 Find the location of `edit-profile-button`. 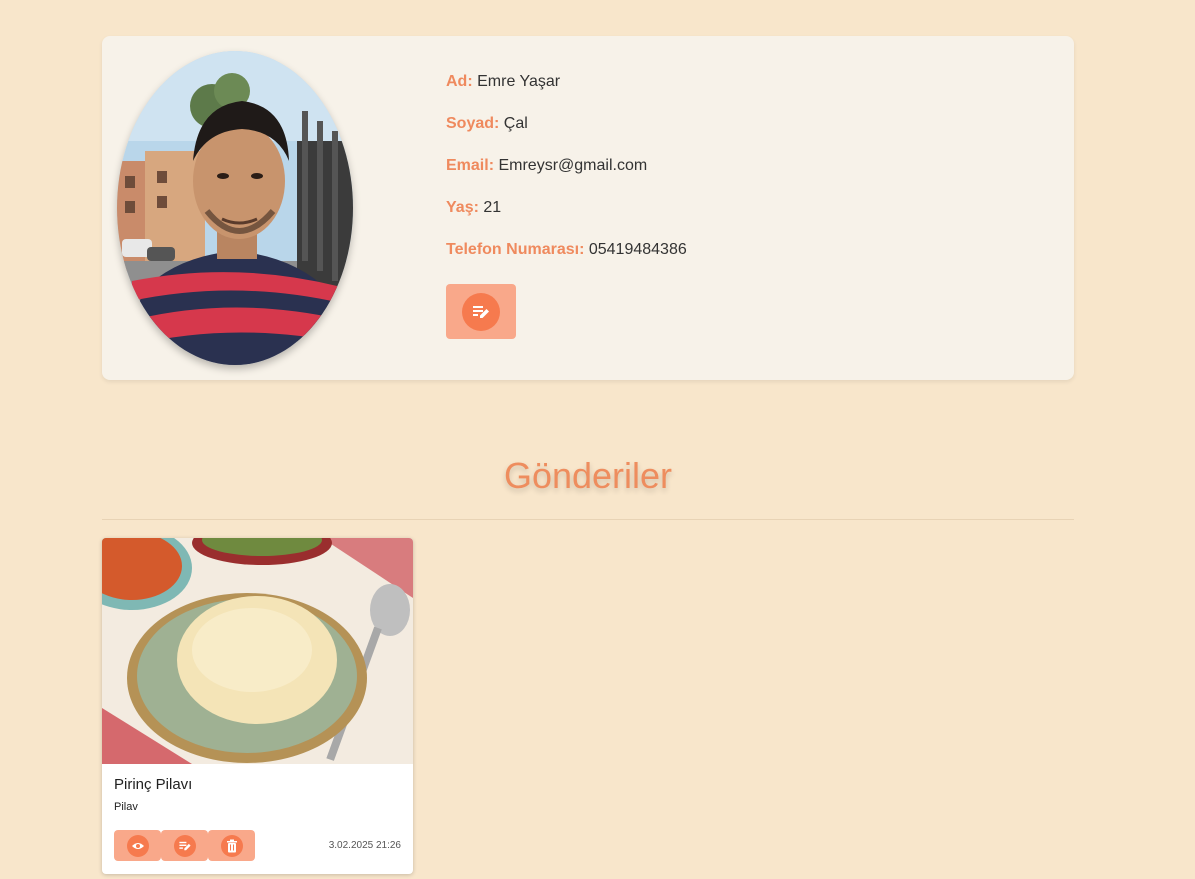

edit-profile-button is located at coordinates (481, 311).